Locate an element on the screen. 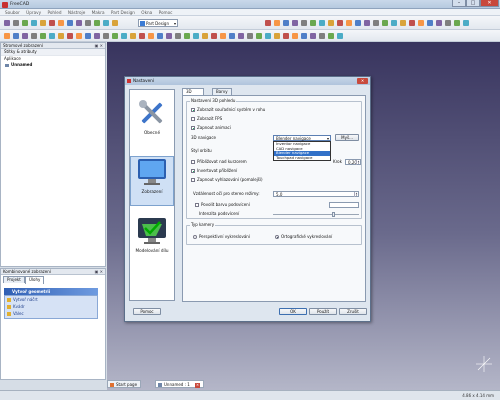 The height and width of the screenshot is (400, 500). workbench-selector: Part Design ▾ is located at coordinates (158, 23).